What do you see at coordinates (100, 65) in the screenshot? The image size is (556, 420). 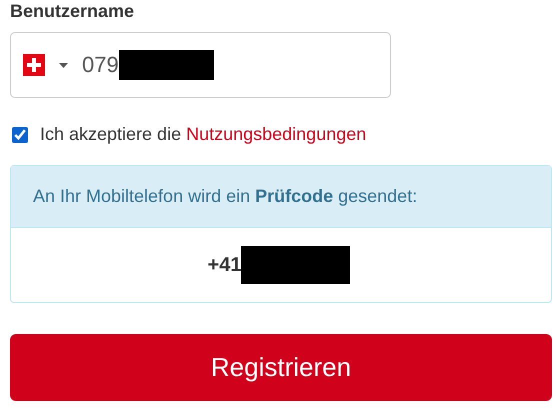 I see `phone-value: 079` at bounding box center [100, 65].